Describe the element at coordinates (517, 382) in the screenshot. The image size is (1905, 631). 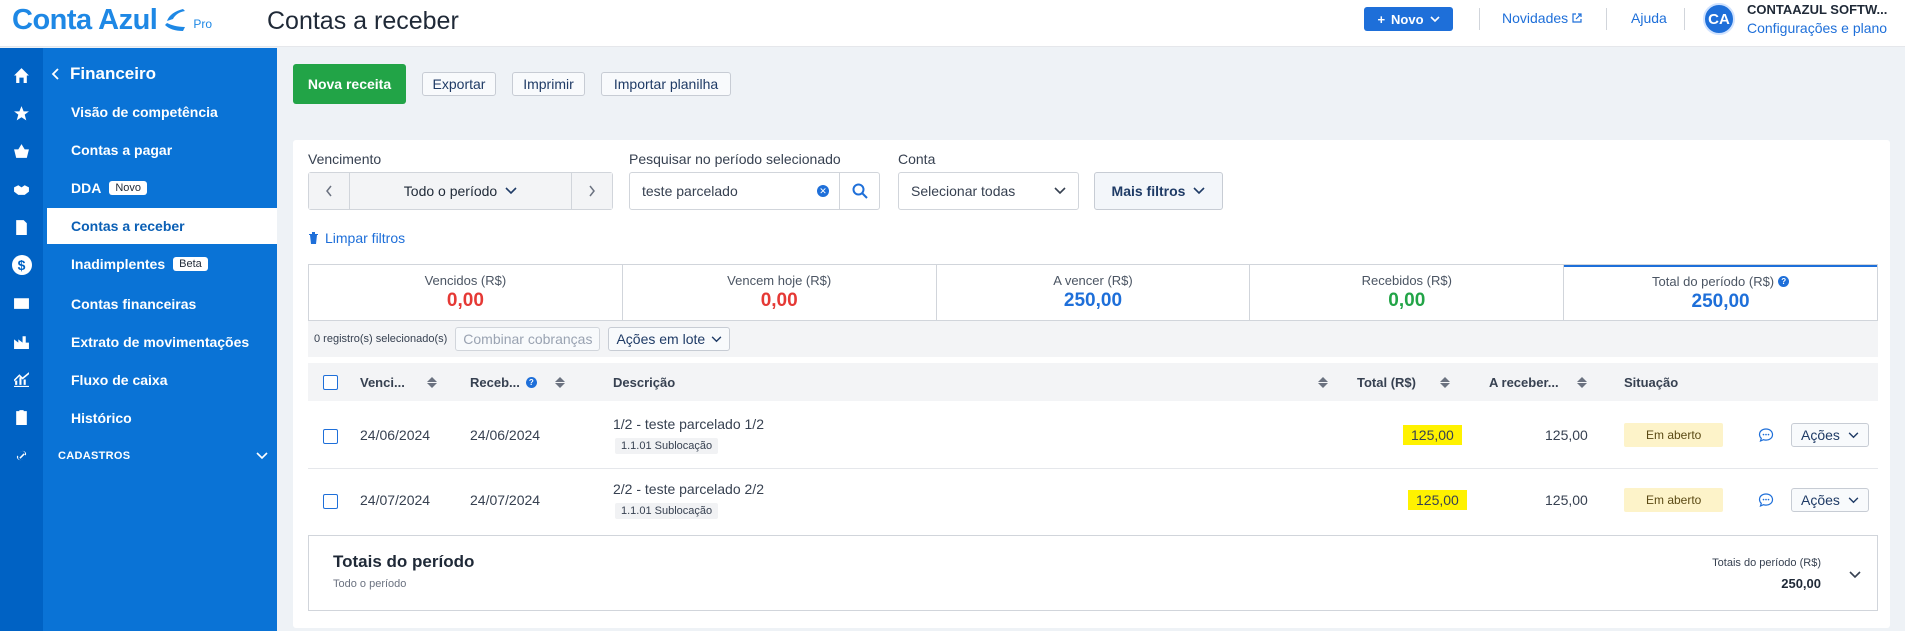
I see `column-received: Receb...?` at that location.